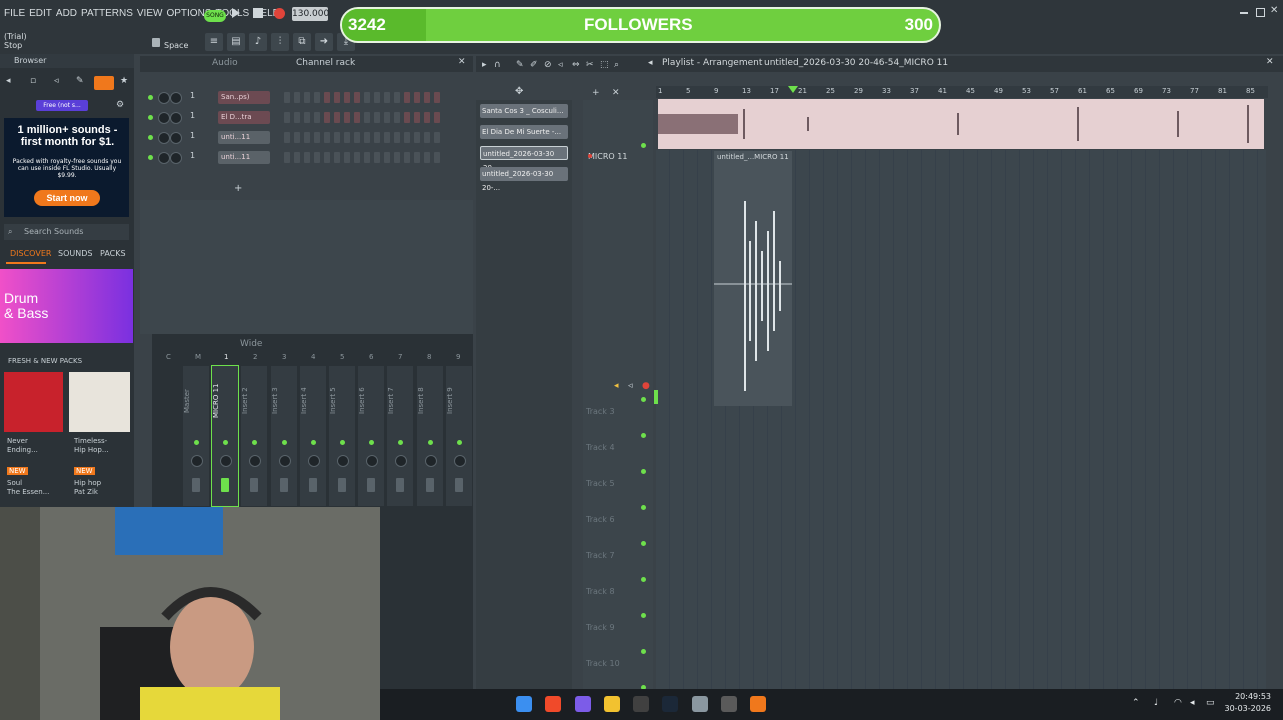 The image size is (1283, 720). Describe the element at coordinates (14, 13) in the screenshot. I see `menu-file: FILE` at that location.